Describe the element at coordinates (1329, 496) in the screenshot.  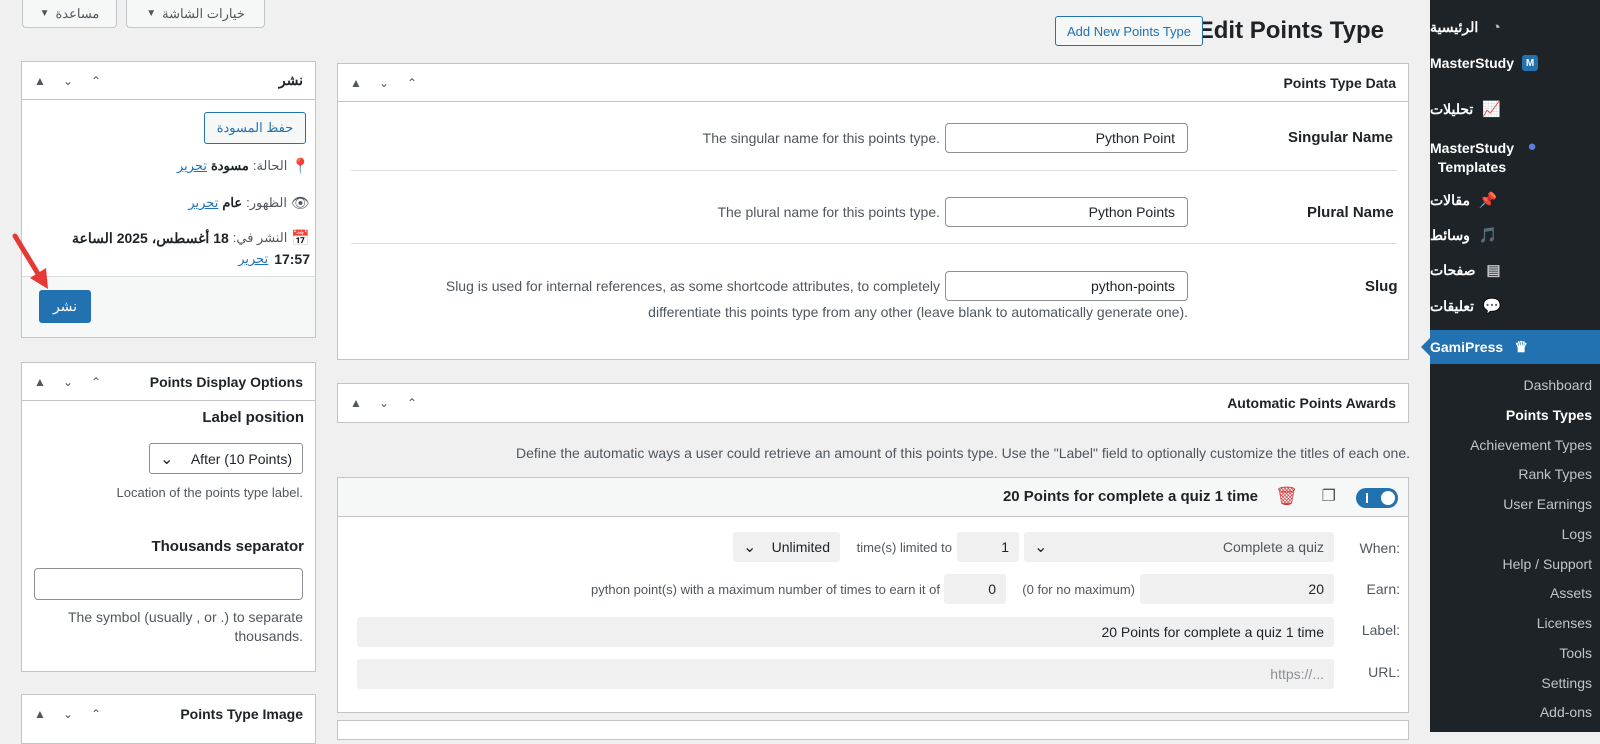
I see `duplicate-icon: ❐` at that location.